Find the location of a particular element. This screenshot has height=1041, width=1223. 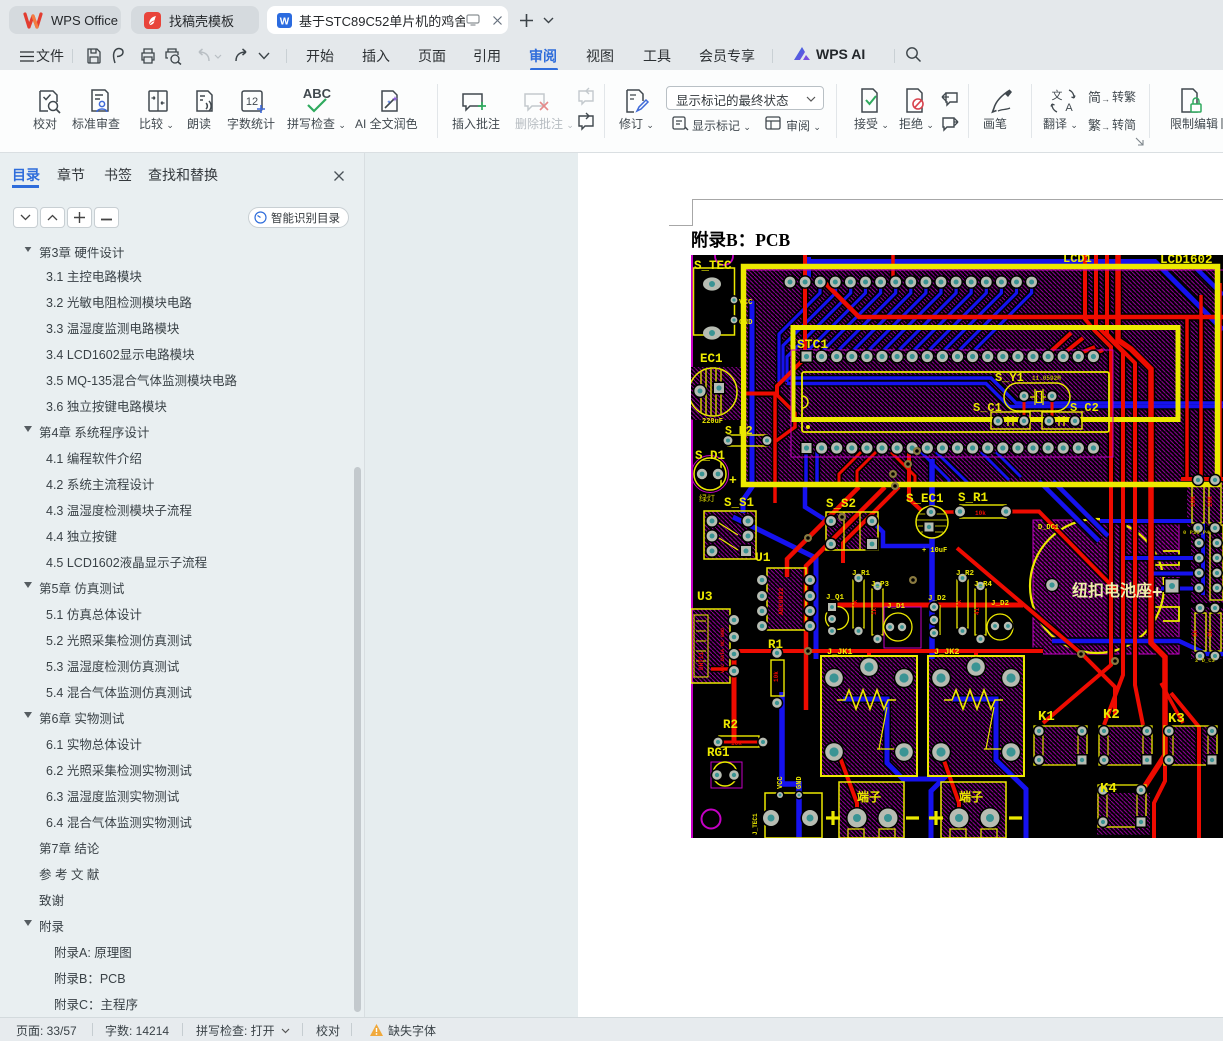

svg-text: VCC DATA NC GND is located at coordinates (723, 650).